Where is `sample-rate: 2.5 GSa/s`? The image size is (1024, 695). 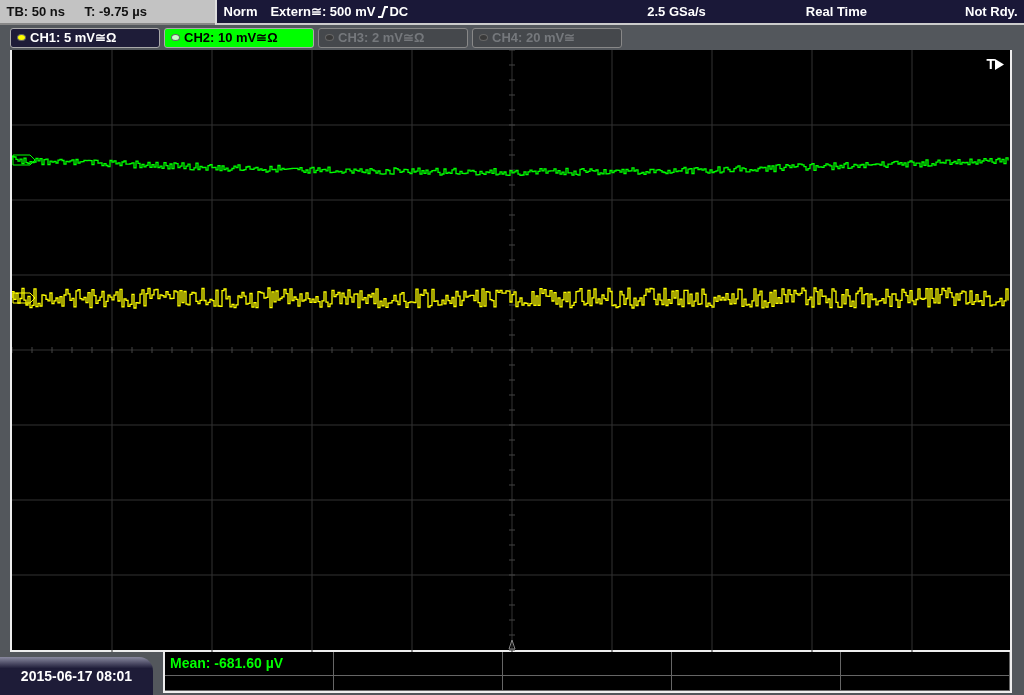
sample-rate: 2.5 GSa/s is located at coordinates (676, 11).